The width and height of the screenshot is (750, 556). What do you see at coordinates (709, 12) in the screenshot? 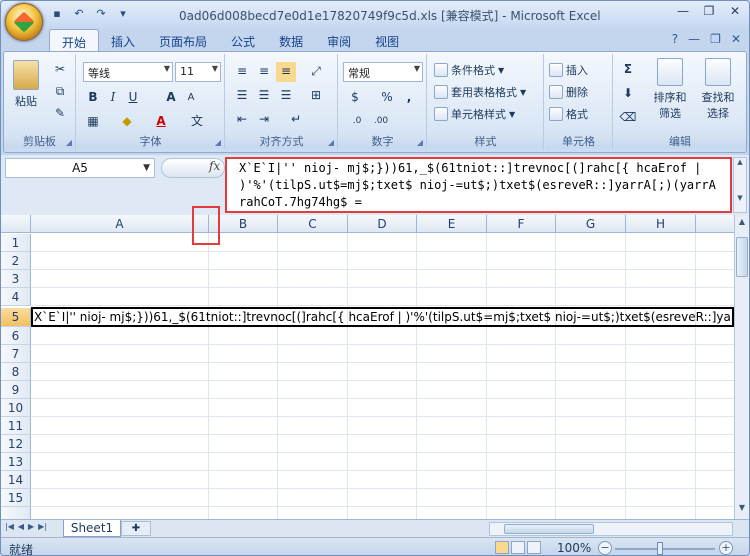
I see `restore-button: ❐` at bounding box center [709, 12].